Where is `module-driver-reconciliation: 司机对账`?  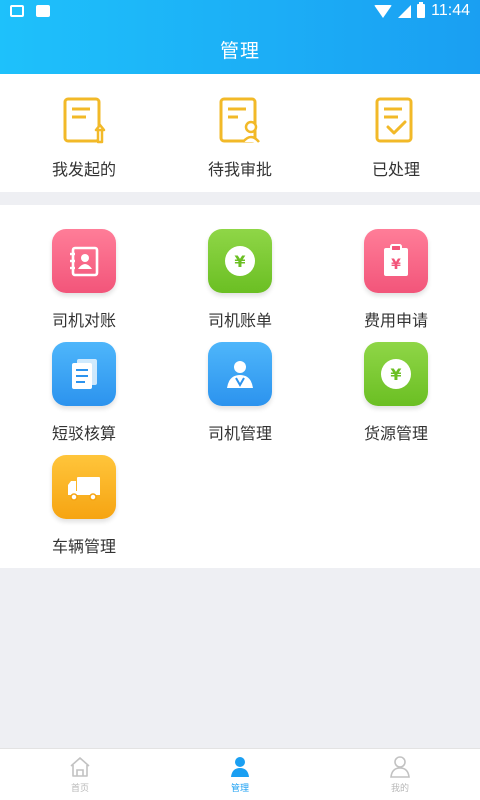 module-driver-reconciliation: 司机对账 is located at coordinates (84, 280).